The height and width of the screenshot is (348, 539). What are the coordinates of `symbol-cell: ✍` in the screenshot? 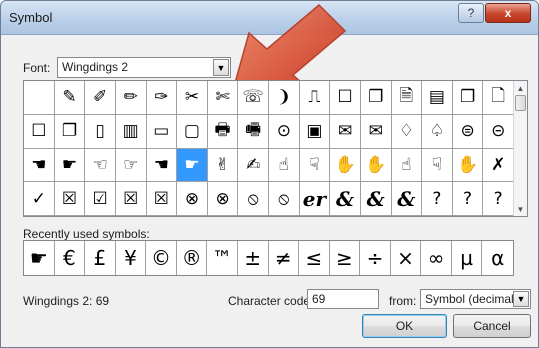 It's located at (253, 165).